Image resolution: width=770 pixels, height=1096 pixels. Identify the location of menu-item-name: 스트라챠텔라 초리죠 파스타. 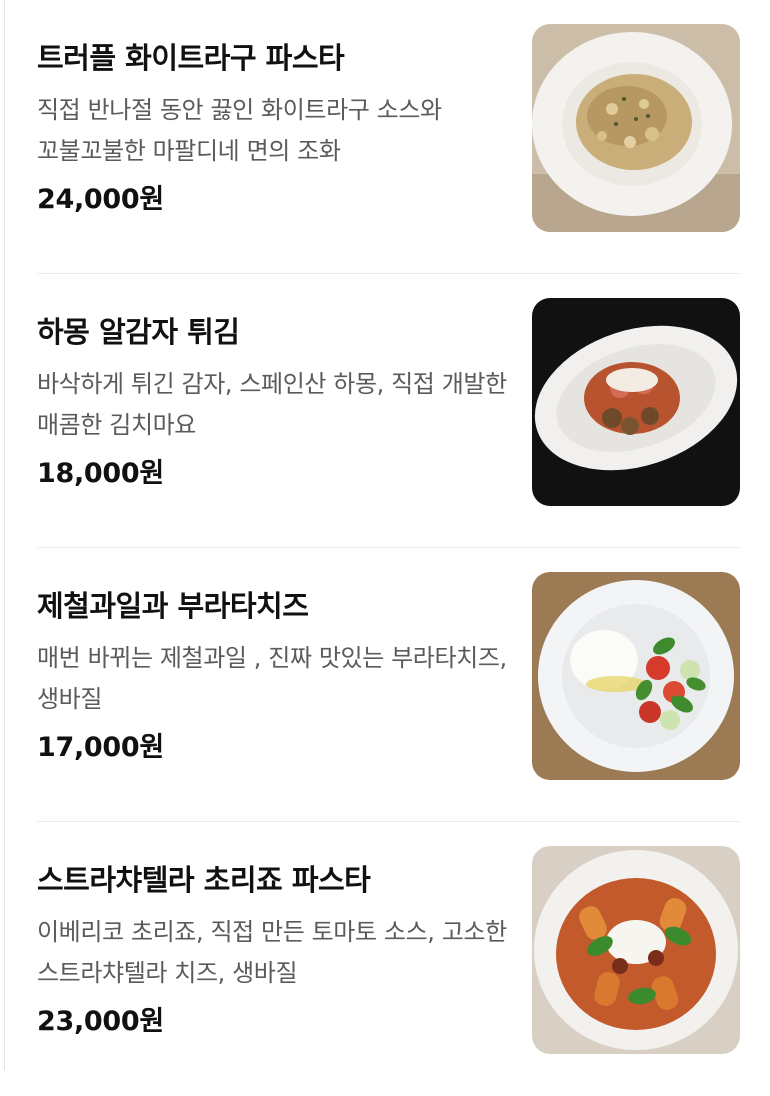
(204, 880).